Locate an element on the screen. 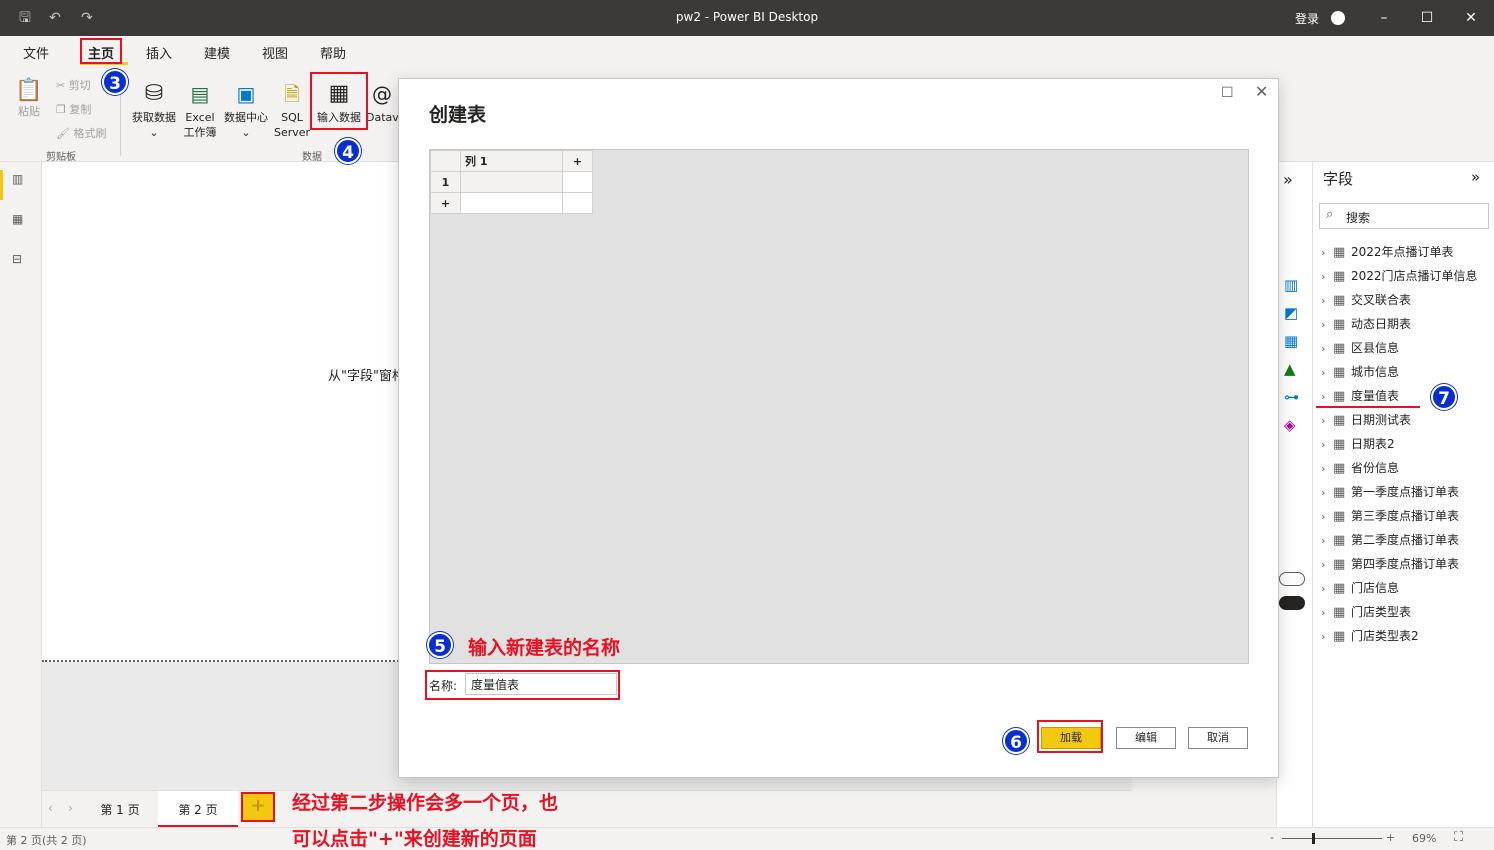  active-view-indicator is located at coordinates (1, 185).